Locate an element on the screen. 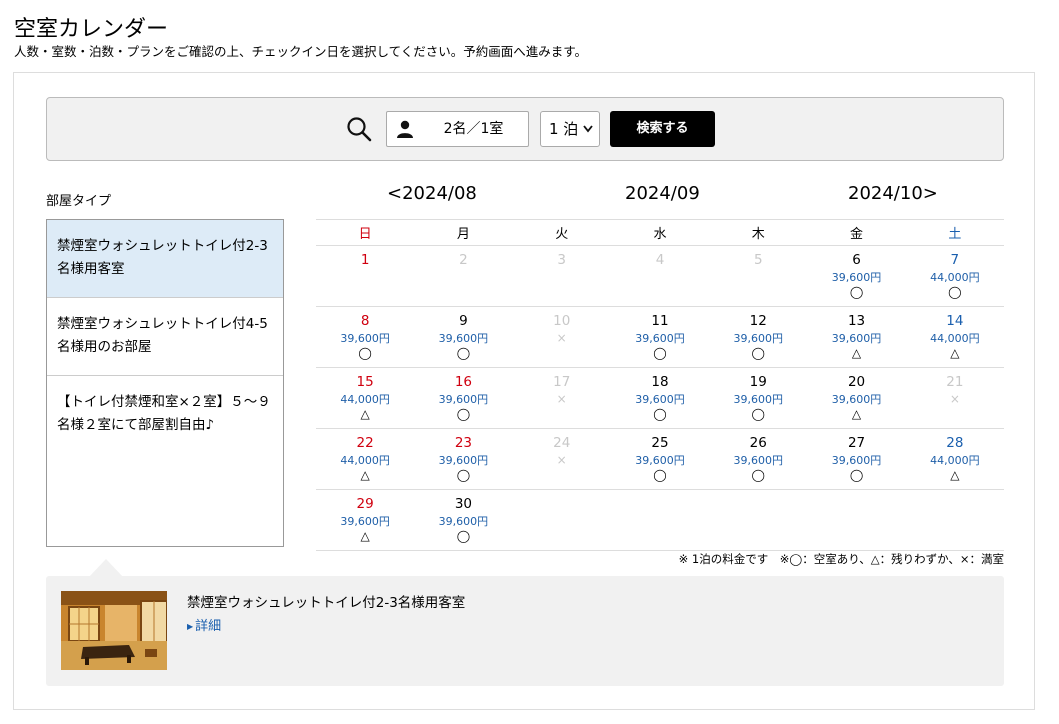 The image size is (1059, 724). search-icon is located at coordinates (359, 129).